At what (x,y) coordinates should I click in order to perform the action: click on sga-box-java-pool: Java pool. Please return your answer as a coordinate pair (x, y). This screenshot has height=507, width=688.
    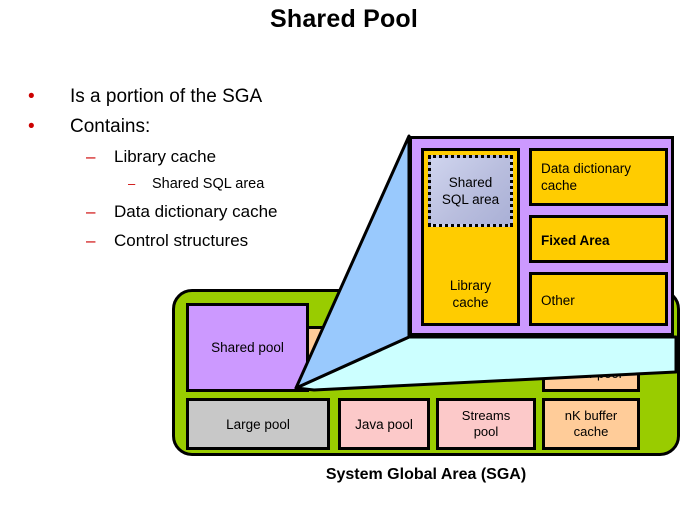
    Looking at the image, I should click on (384, 424).